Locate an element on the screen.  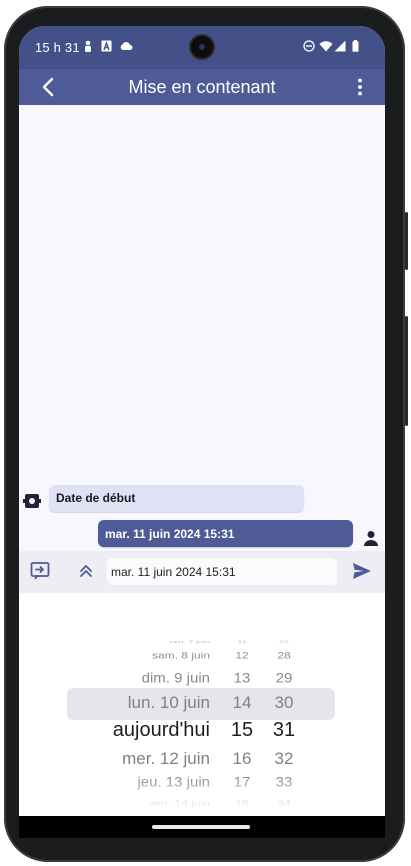
input-bar: mar. 11 juin 2024 15:31 is located at coordinates (202, 572).